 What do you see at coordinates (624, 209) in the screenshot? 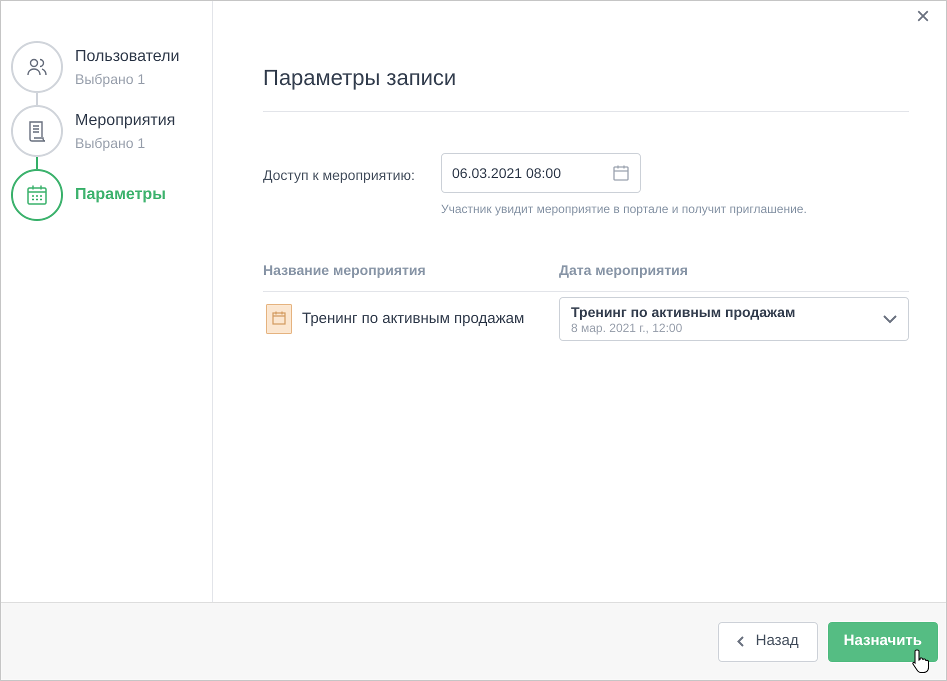
I see `hint-text: Участник увидит мероприятие в портале и получит приглашение.` at bounding box center [624, 209].